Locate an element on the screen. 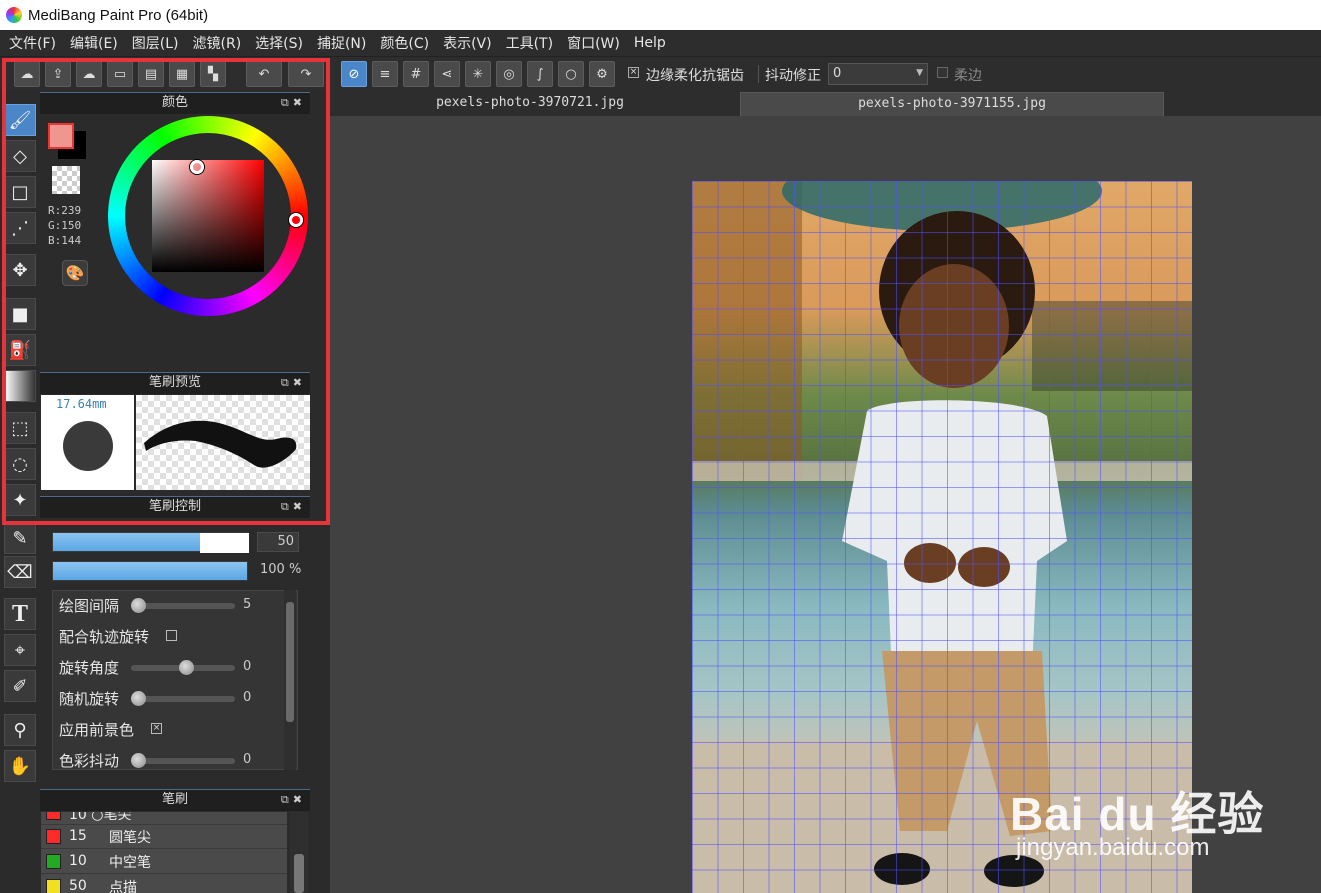 The width and height of the screenshot is (1321, 893). tab-photo-3970721: pexels-photo-3970721.jpg is located at coordinates (530, 104).